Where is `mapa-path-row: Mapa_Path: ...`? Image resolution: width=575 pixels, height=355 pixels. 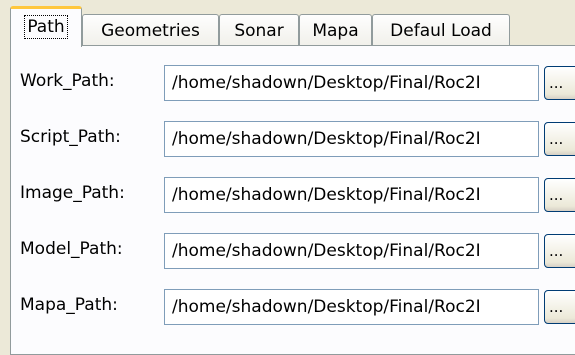
mapa-path-row: Mapa_Path: ... is located at coordinates (293, 307).